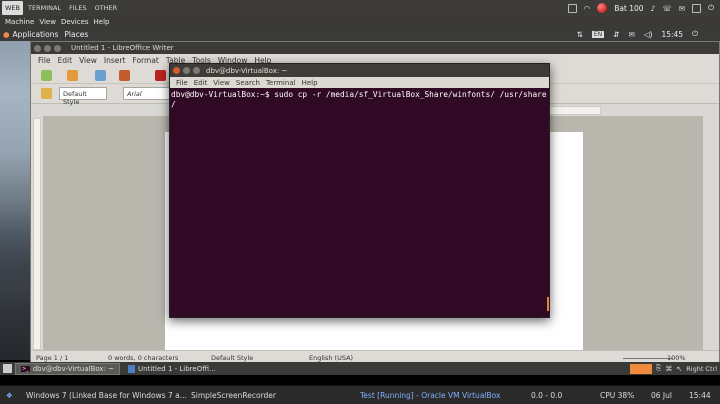 This screenshot has height=404, width=720. What do you see at coordinates (587, 8) in the screenshot?
I see `wifi-icon: ◠` at bounding box center [587, 8].